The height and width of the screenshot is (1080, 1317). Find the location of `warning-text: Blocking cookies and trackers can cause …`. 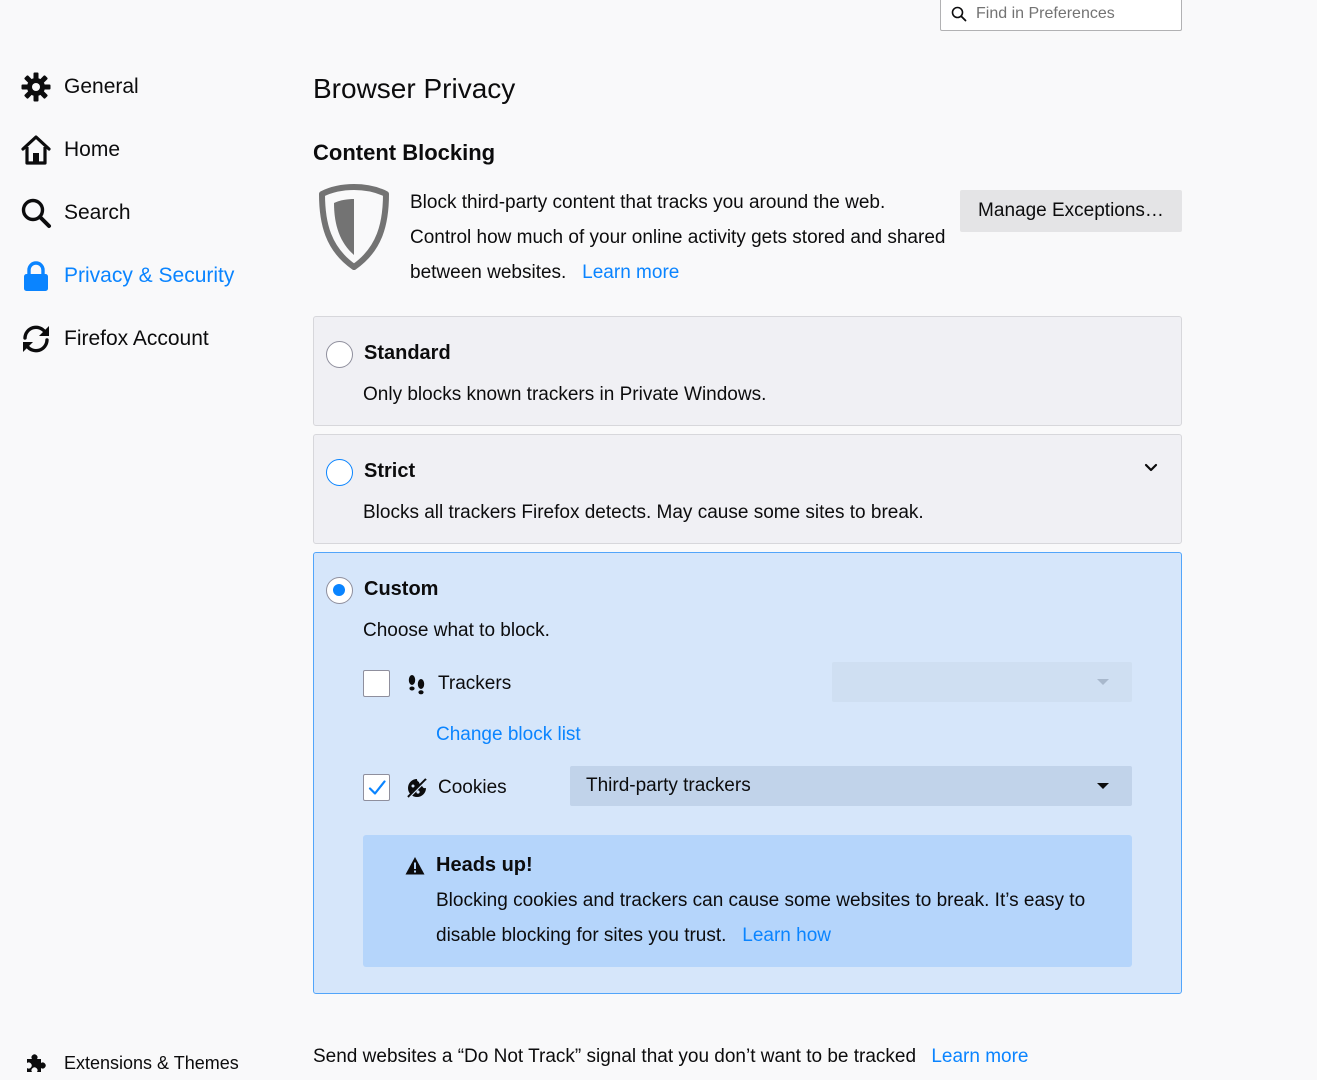

warning-text: Blocking cookies and trackers can cause … is located at coordinates (761, 918).